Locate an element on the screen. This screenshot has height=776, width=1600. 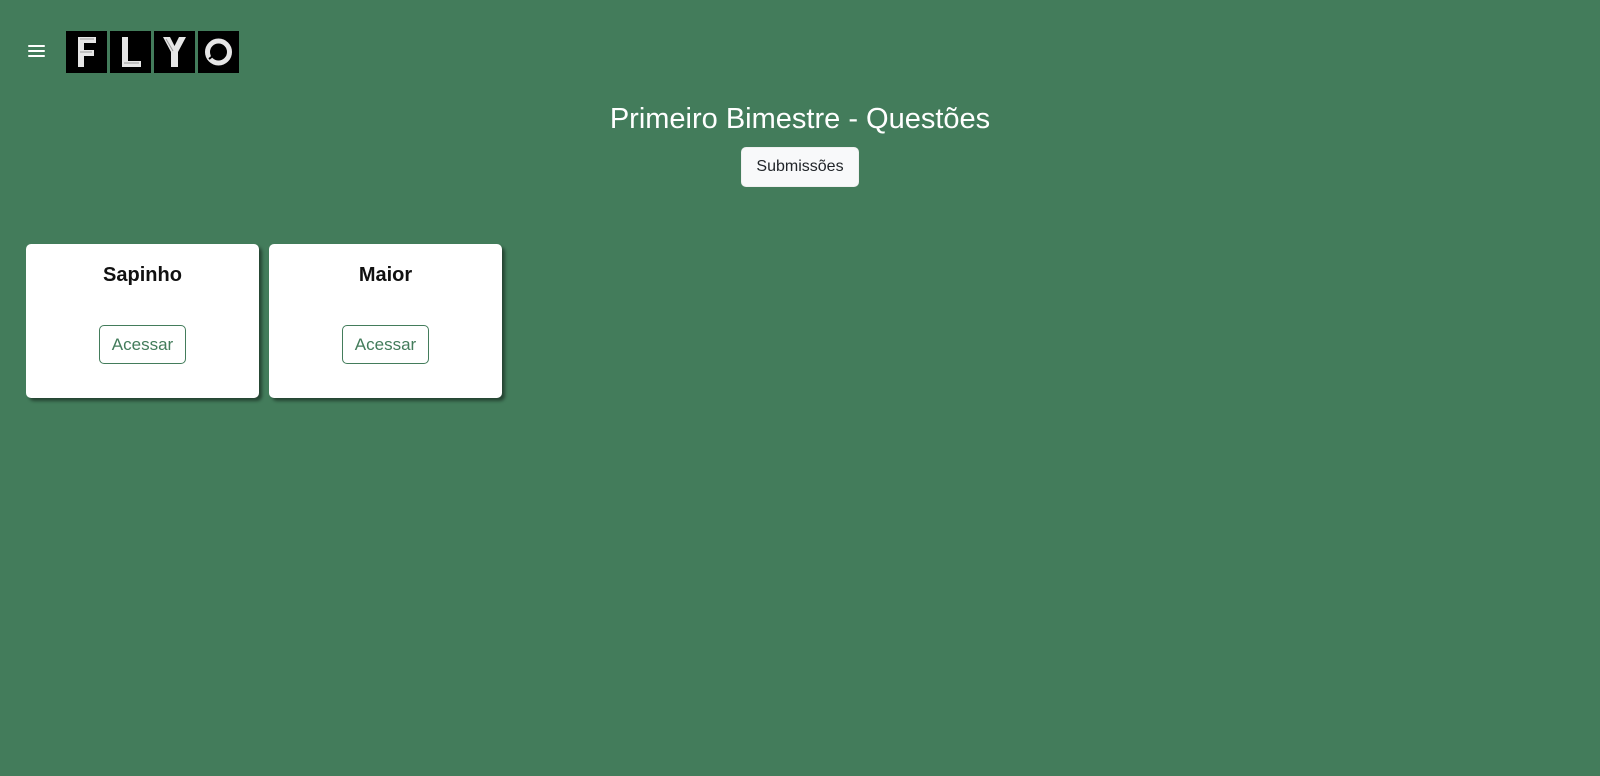
card-title: Maior is located at coordinates (385, 275).